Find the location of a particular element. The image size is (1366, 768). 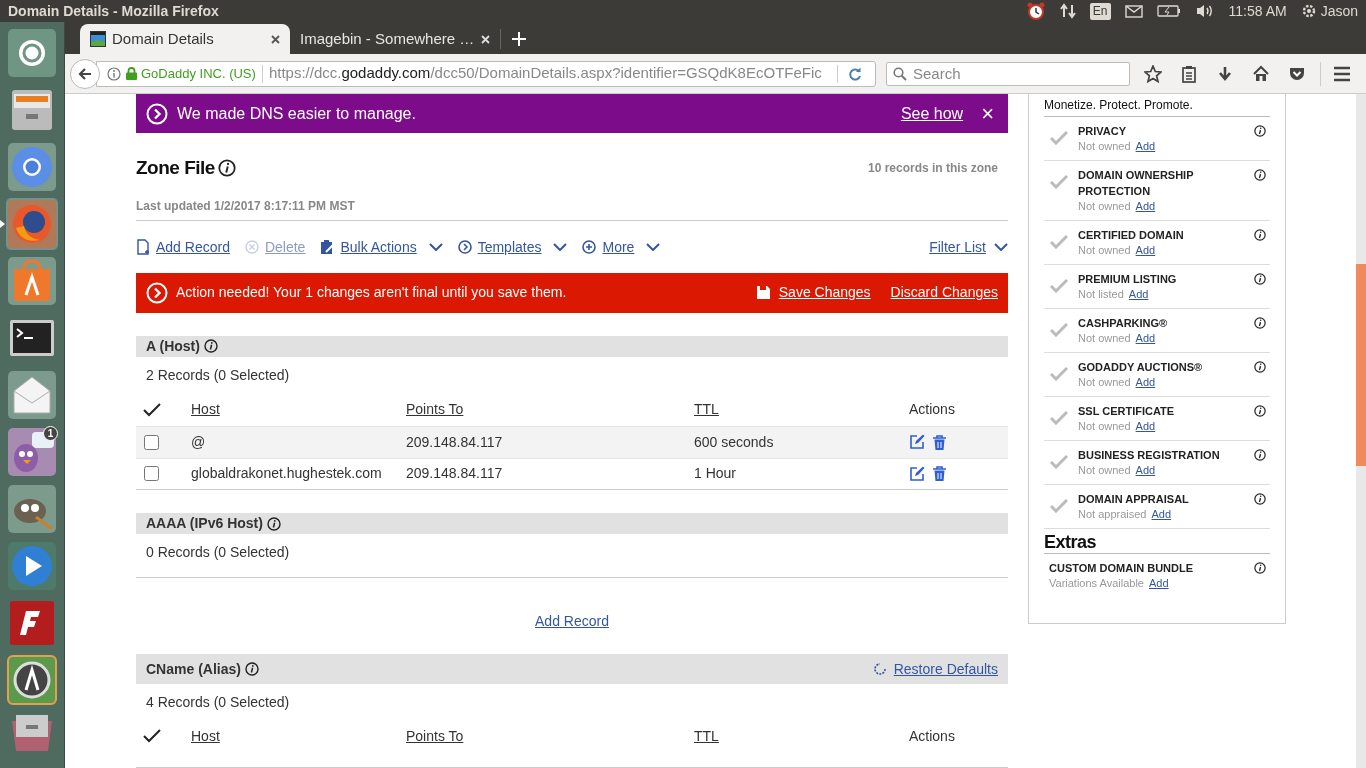

reload-icon is located at coordinates (854, 73).